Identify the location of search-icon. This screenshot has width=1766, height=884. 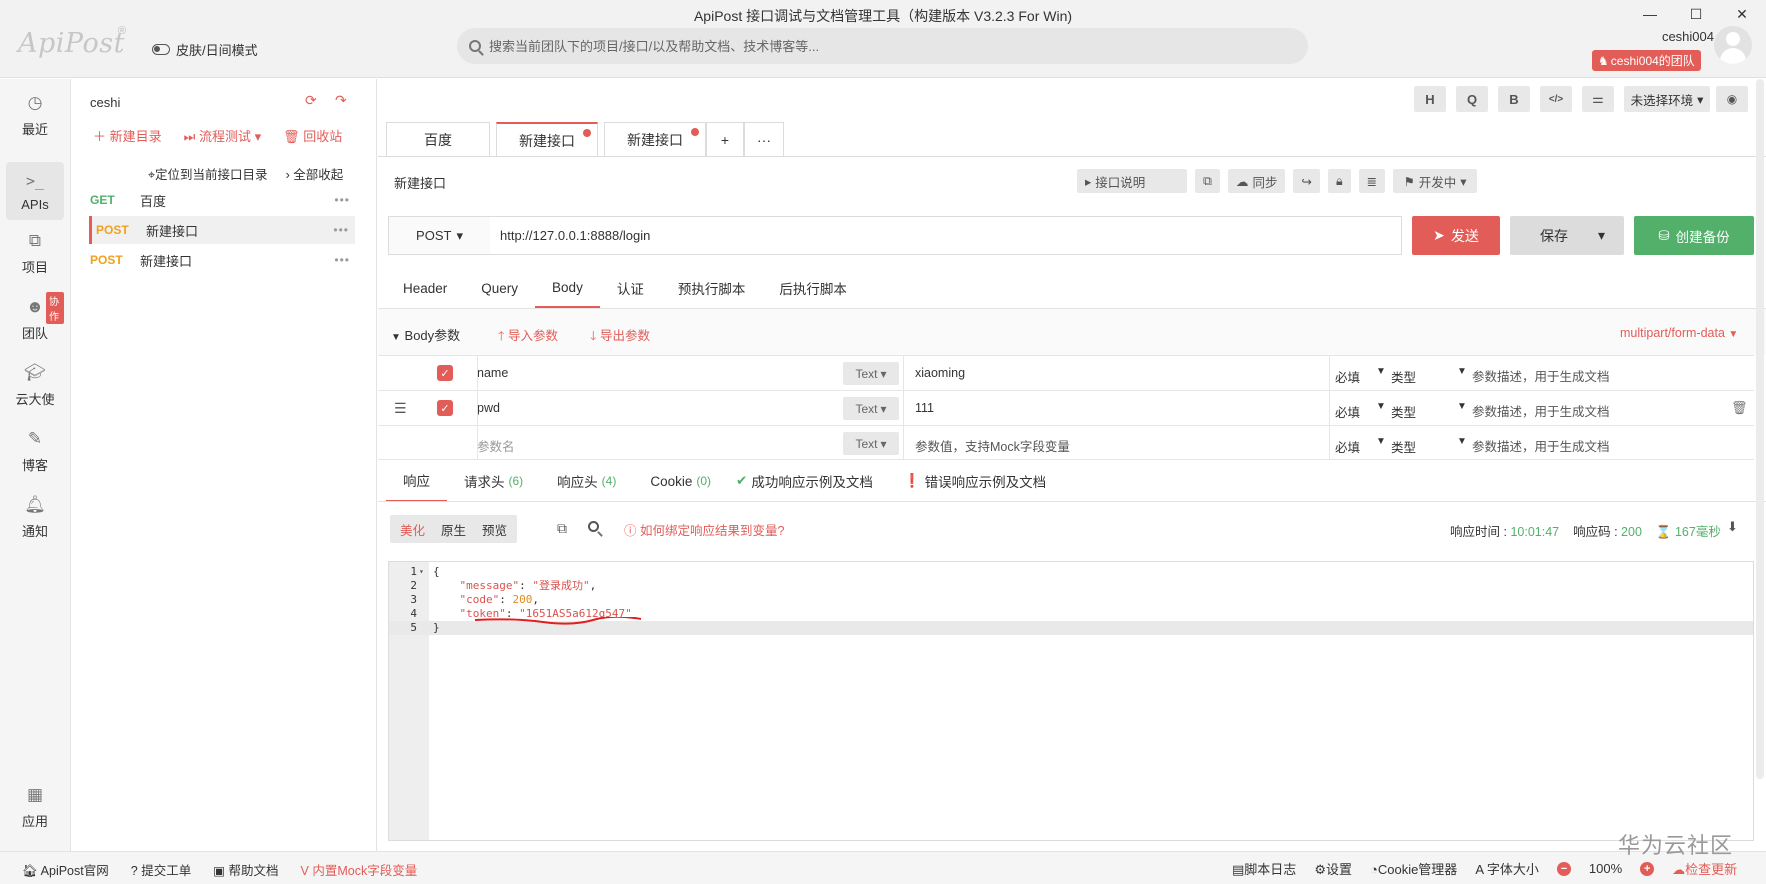
(593, 527).